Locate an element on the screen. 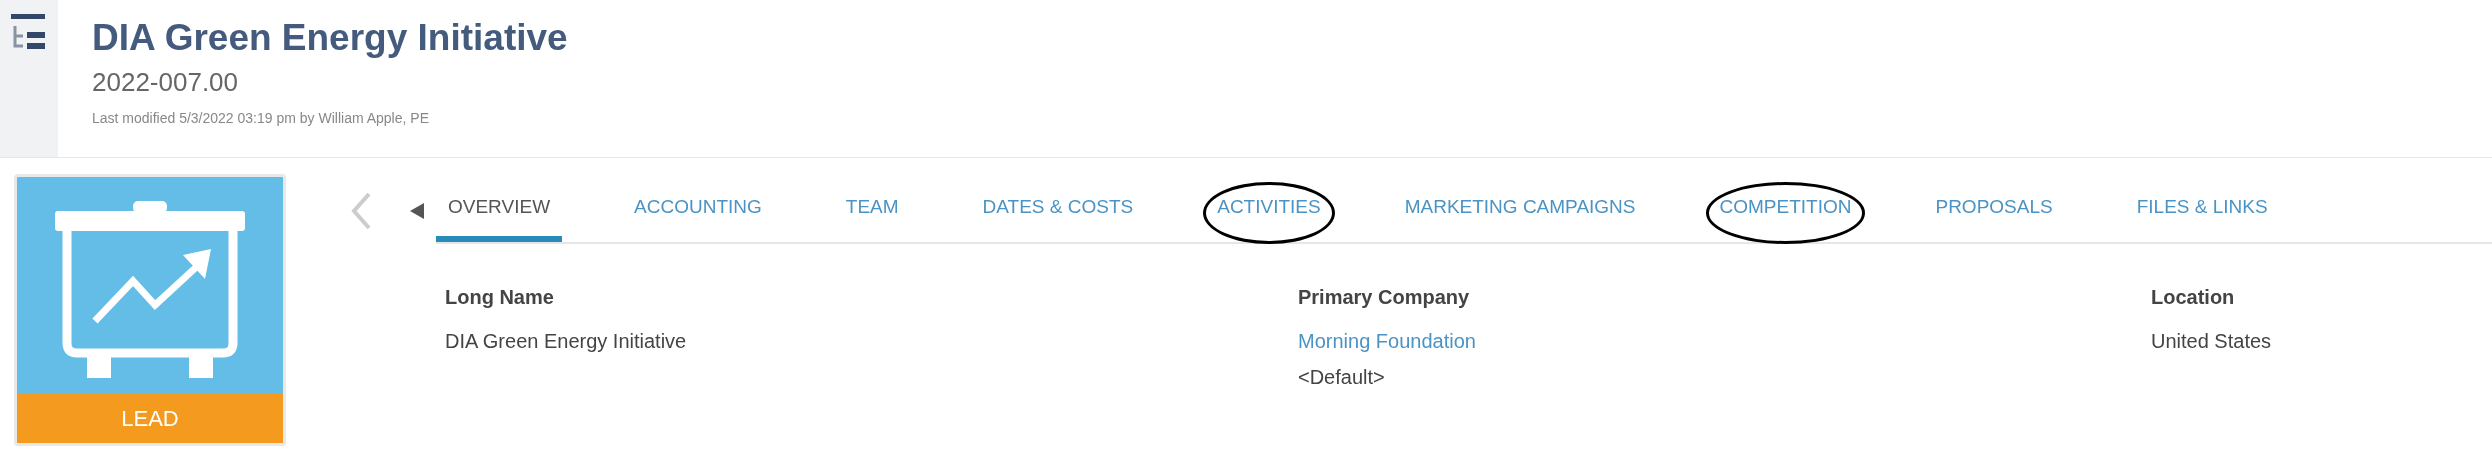 Image resolution: width=2492 pixels, height=459 pixels. field-label: Primary Company is located at coordinates (1384, 297).